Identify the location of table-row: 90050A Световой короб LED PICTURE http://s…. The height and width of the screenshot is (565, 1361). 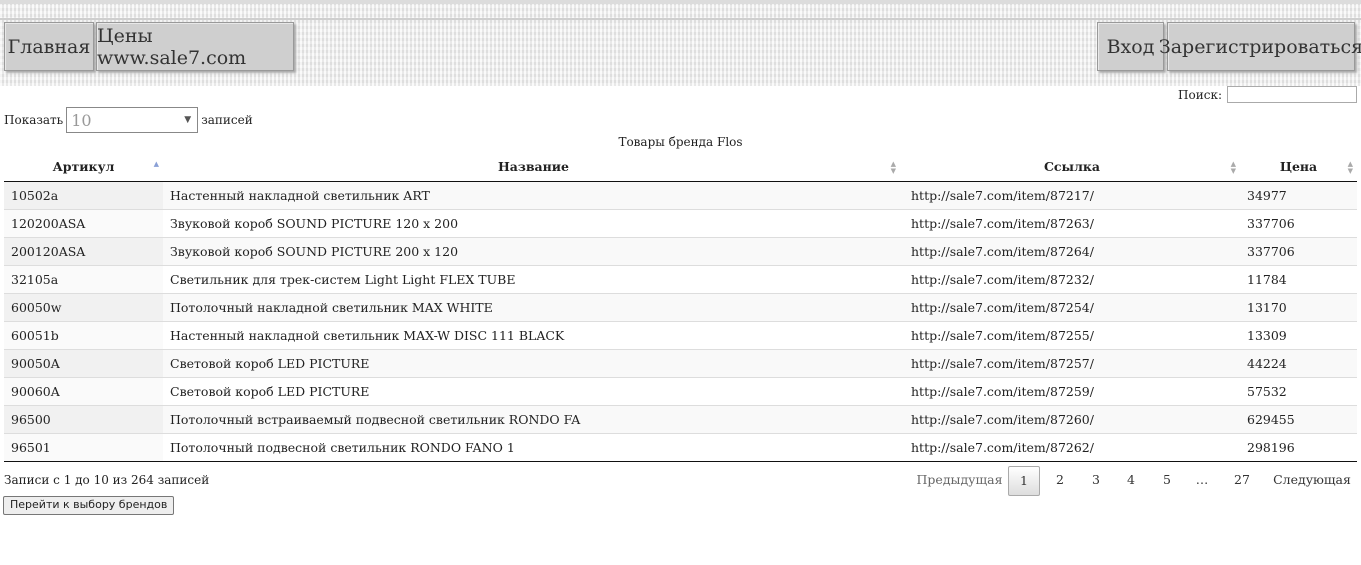
(680, 363).